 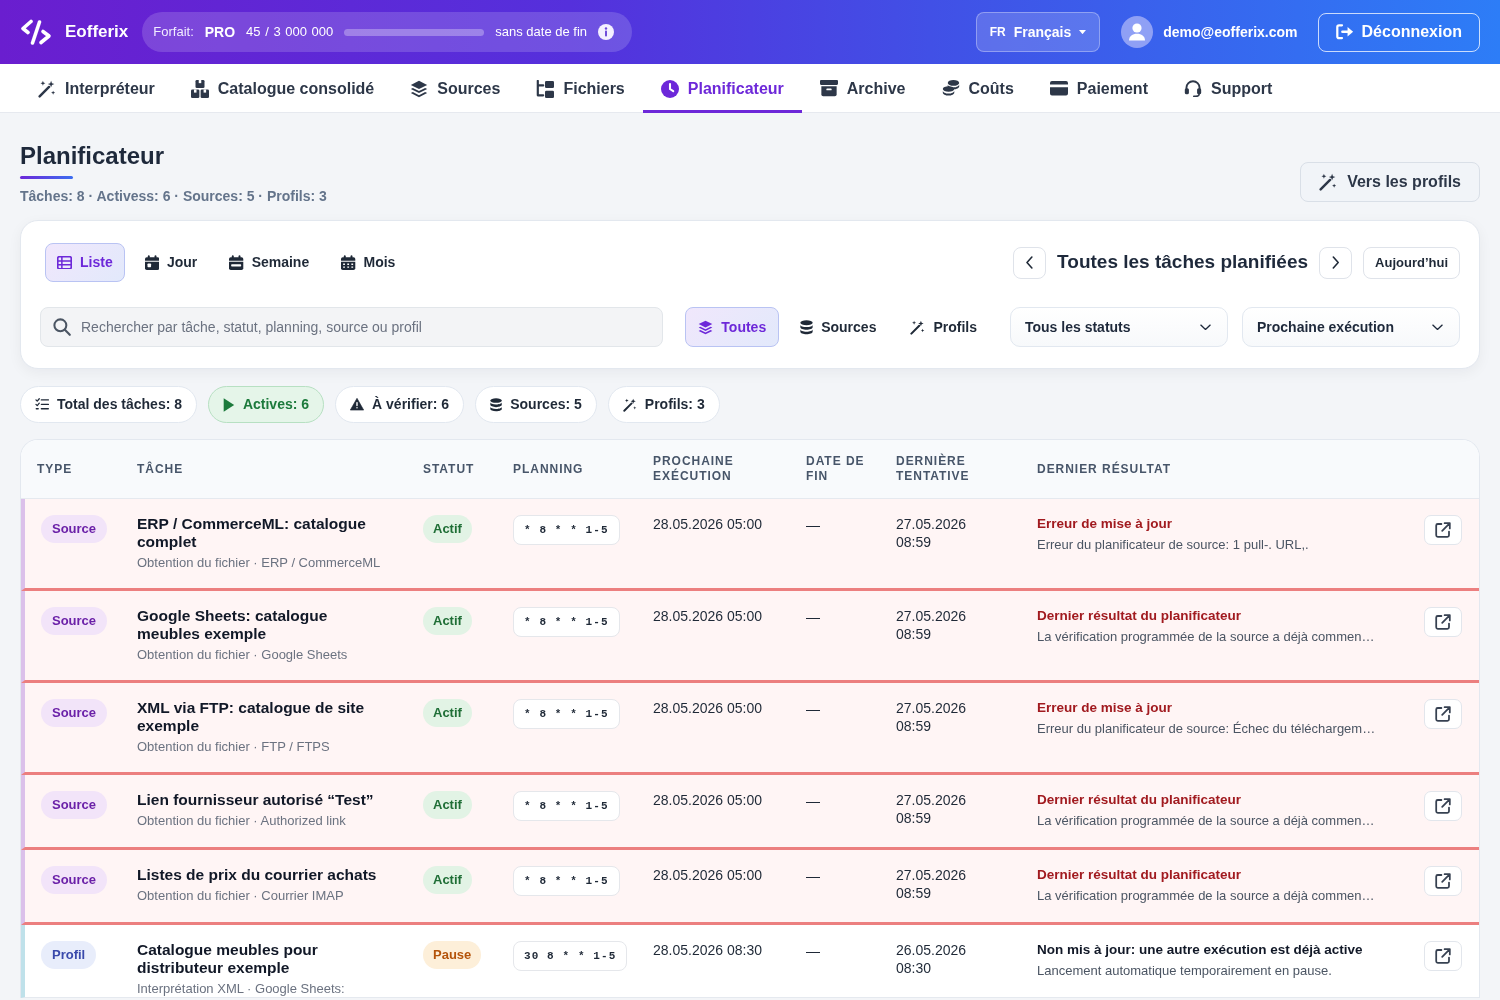 What do you see at coordinates (545, 88) in the screenshot?
I see `folder-tree-icon` at bounding box center [545, 88].